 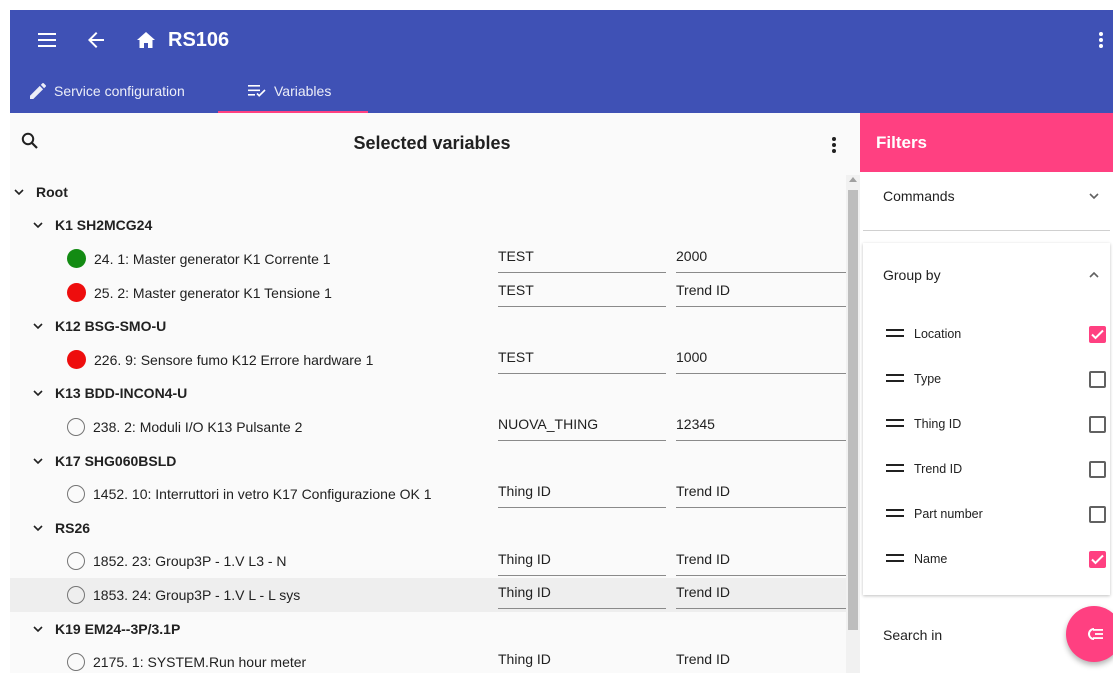 What do you see at coordinates (931, 559) in the screenshot?
I see `group-by-item-label: Name` at bounding box center [931, 559].